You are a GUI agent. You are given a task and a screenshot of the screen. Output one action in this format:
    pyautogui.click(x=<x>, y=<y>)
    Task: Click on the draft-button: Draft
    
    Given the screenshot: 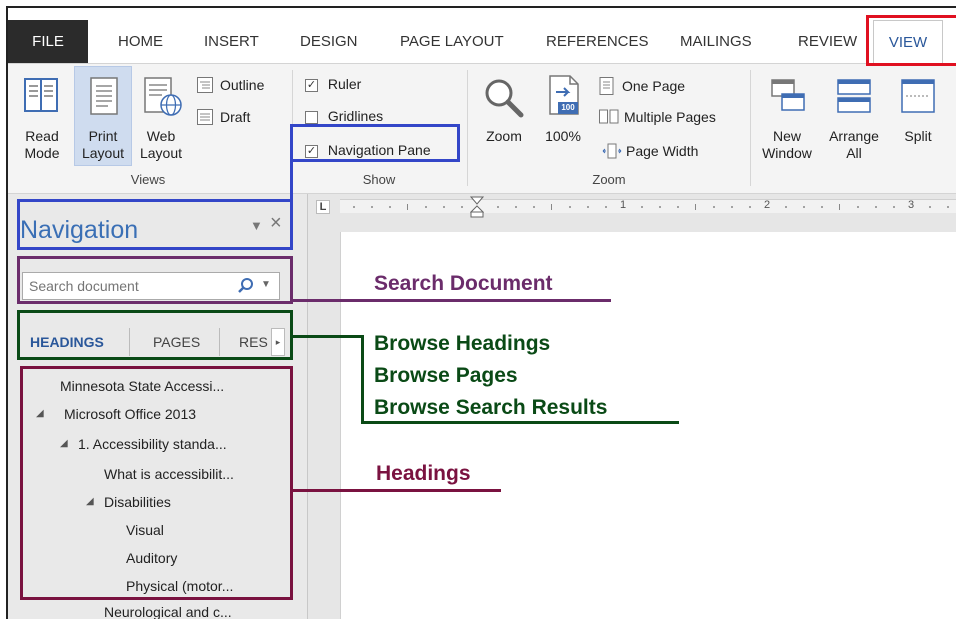 What is the action you would take?
    pyautogui.click(x=223, y=117)
    